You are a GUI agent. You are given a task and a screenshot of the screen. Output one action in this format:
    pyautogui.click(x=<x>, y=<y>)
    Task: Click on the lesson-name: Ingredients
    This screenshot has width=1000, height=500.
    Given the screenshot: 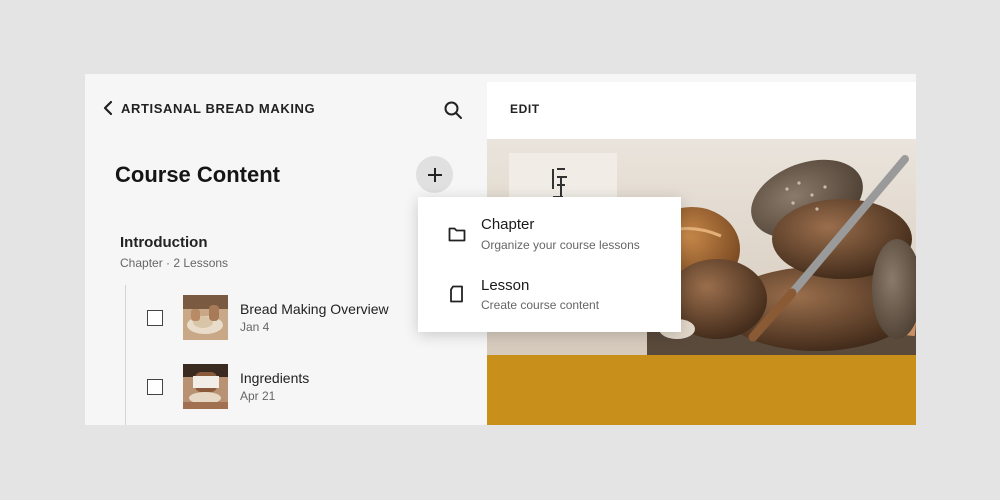 What is the action you would take?
    pyautogui.click(x=275, y=378)
    